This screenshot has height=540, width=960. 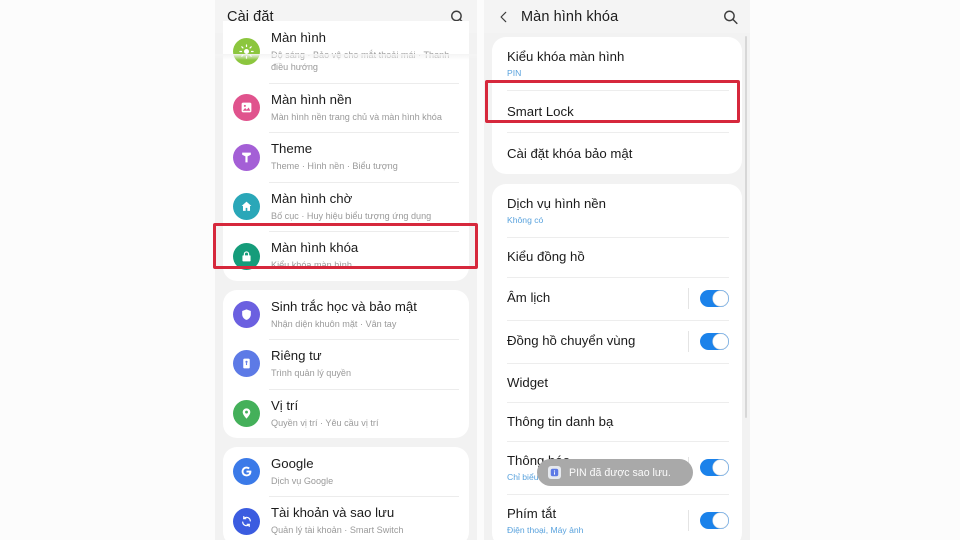 I want to click on list-item-label: Đồng hồ chuyển vùng, so click(x=571, y=341).